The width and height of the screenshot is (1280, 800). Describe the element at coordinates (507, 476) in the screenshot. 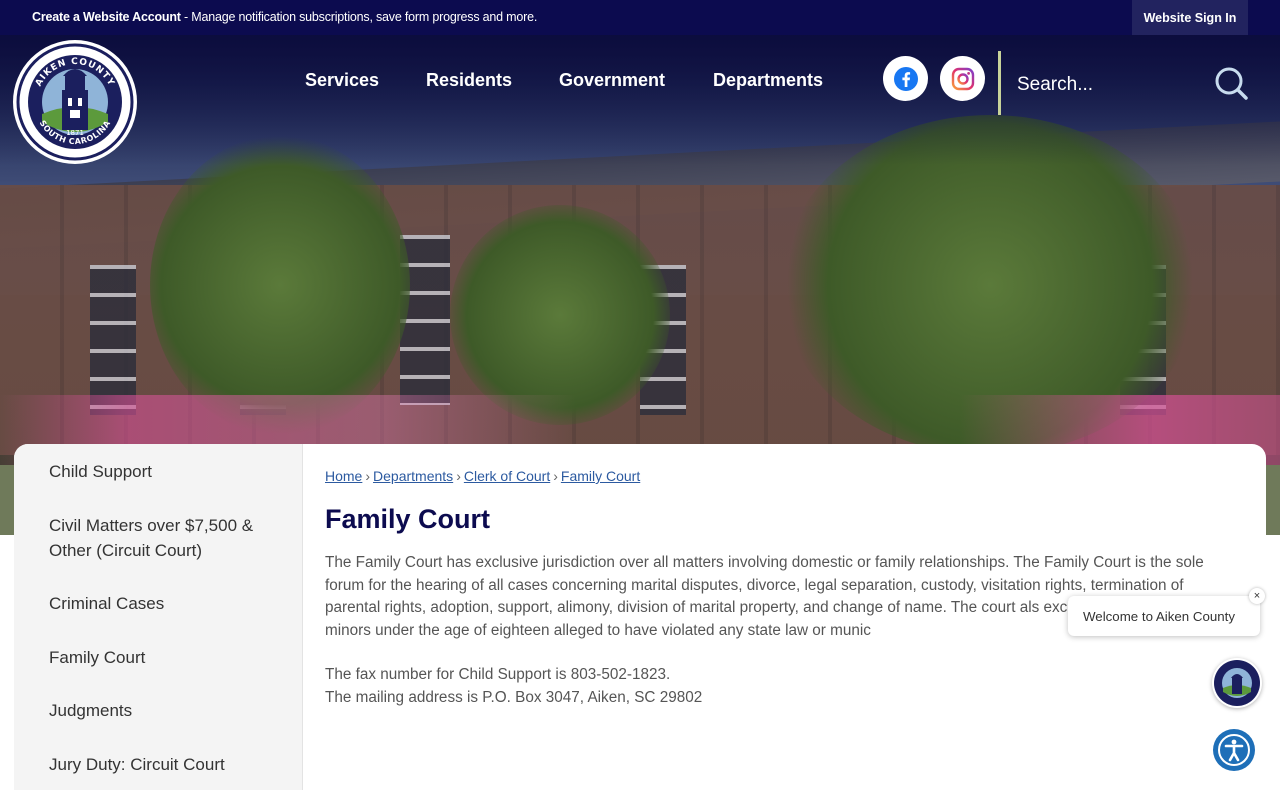

I see `breadcrumb-clerk-of-court: Clerk of Court` at that location.